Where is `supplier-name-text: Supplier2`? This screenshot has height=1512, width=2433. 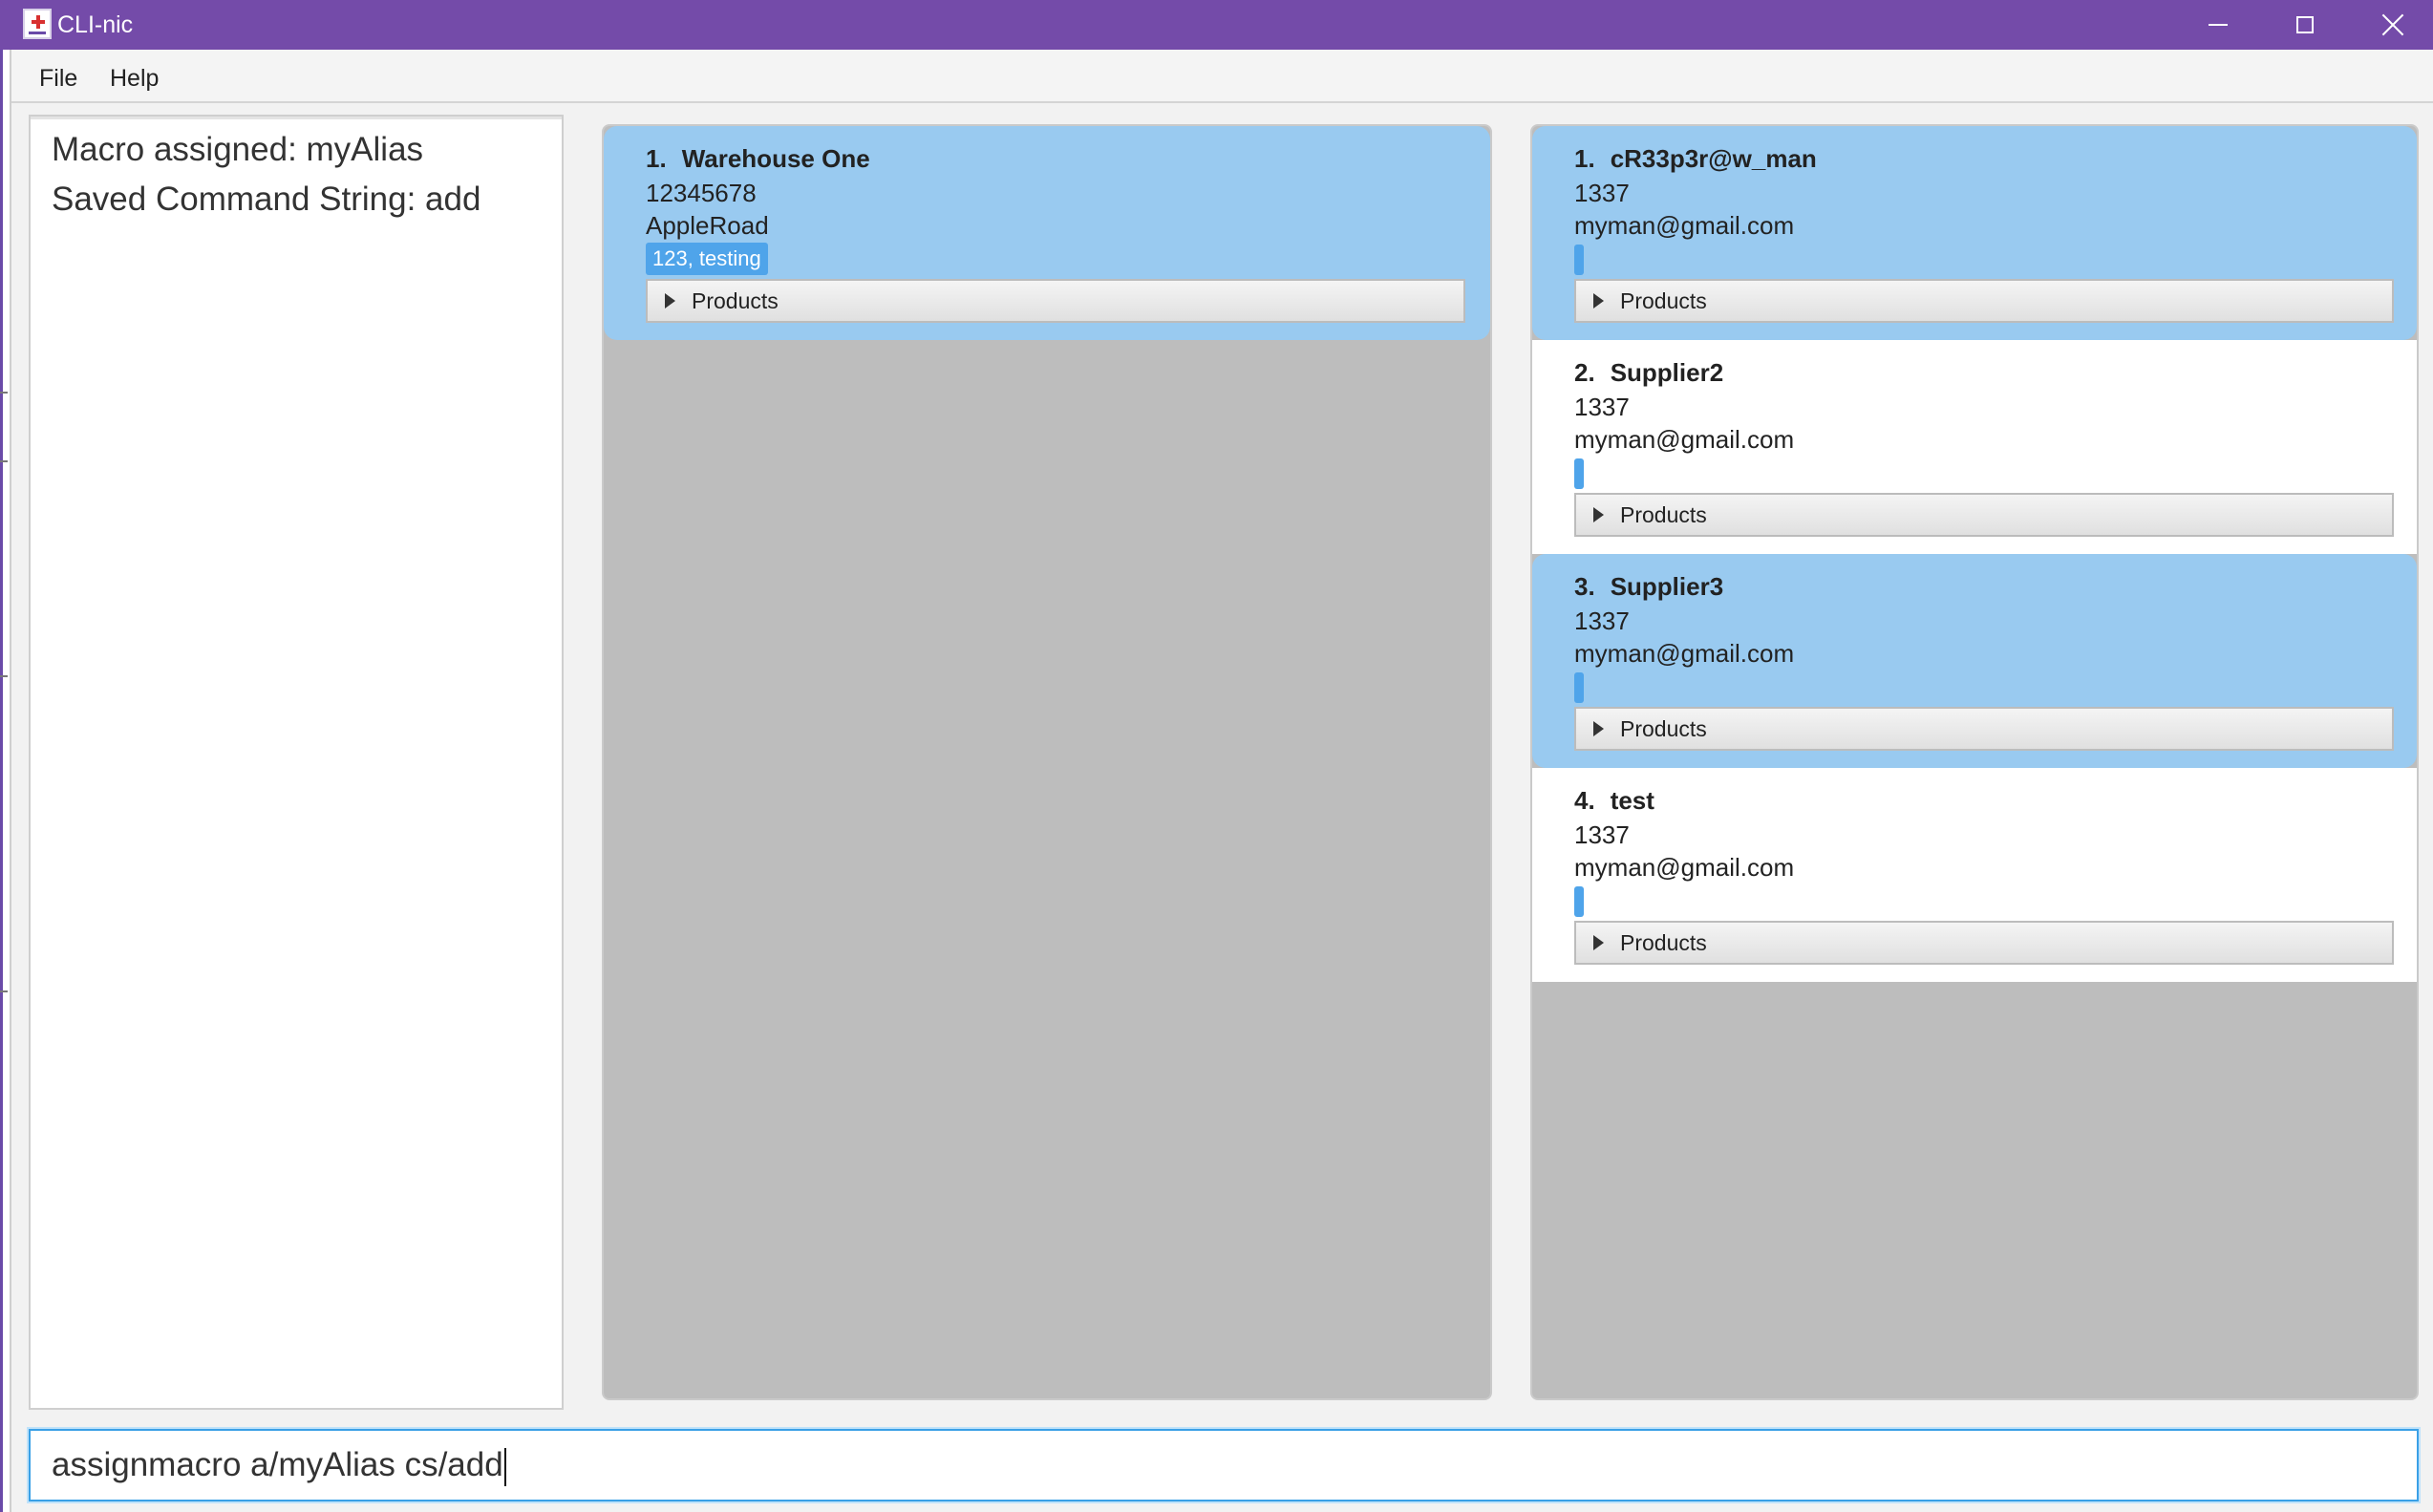 supplier-name-text: Supplier2 is located at coordinates (1667, 372).